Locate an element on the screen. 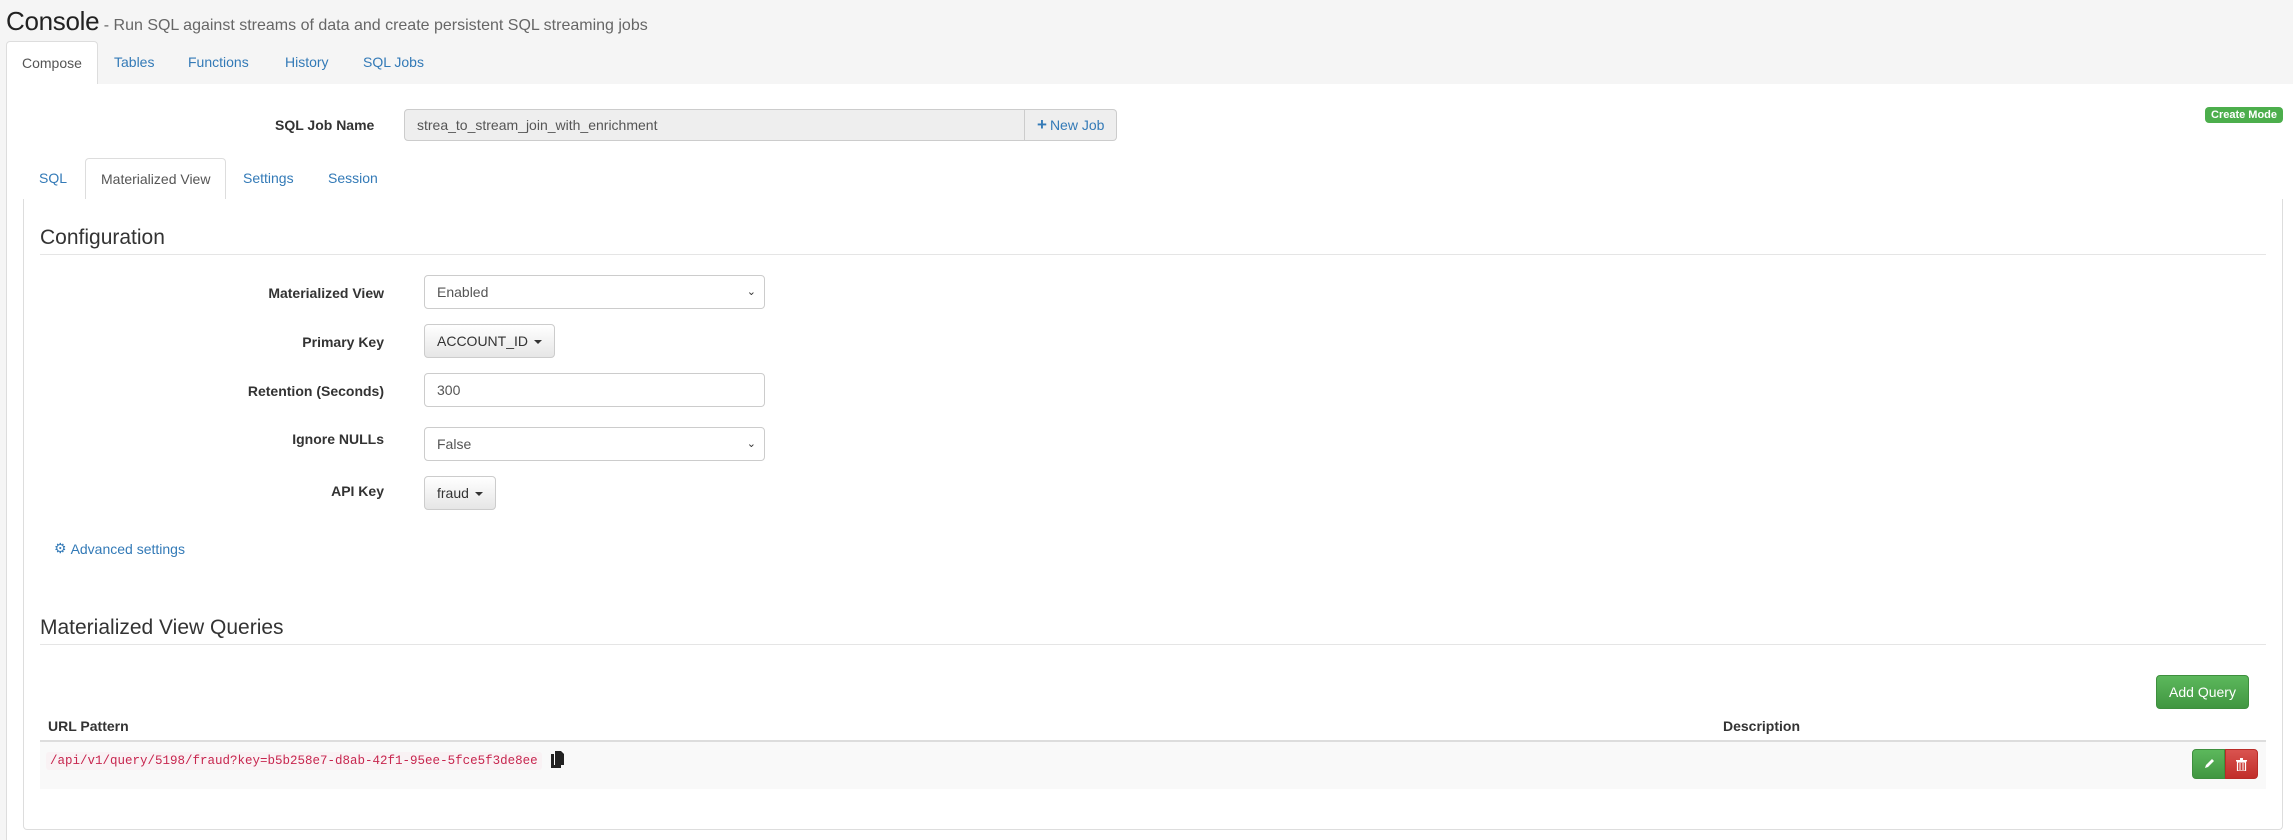 The height and width of the screenshot is (840, 2293). tab-materialized-view: Materialized View is located at coordinates (156, 179).